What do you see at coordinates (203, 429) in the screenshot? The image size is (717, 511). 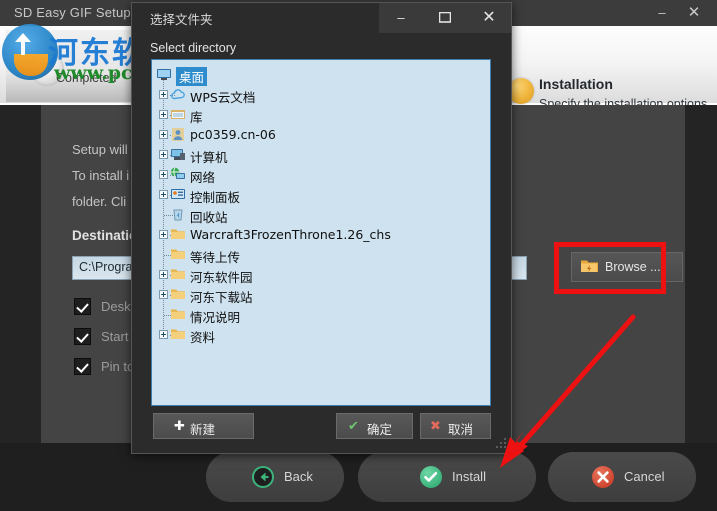 I see `new-folder-button-label: 新建` at bounding box center [203, 429].